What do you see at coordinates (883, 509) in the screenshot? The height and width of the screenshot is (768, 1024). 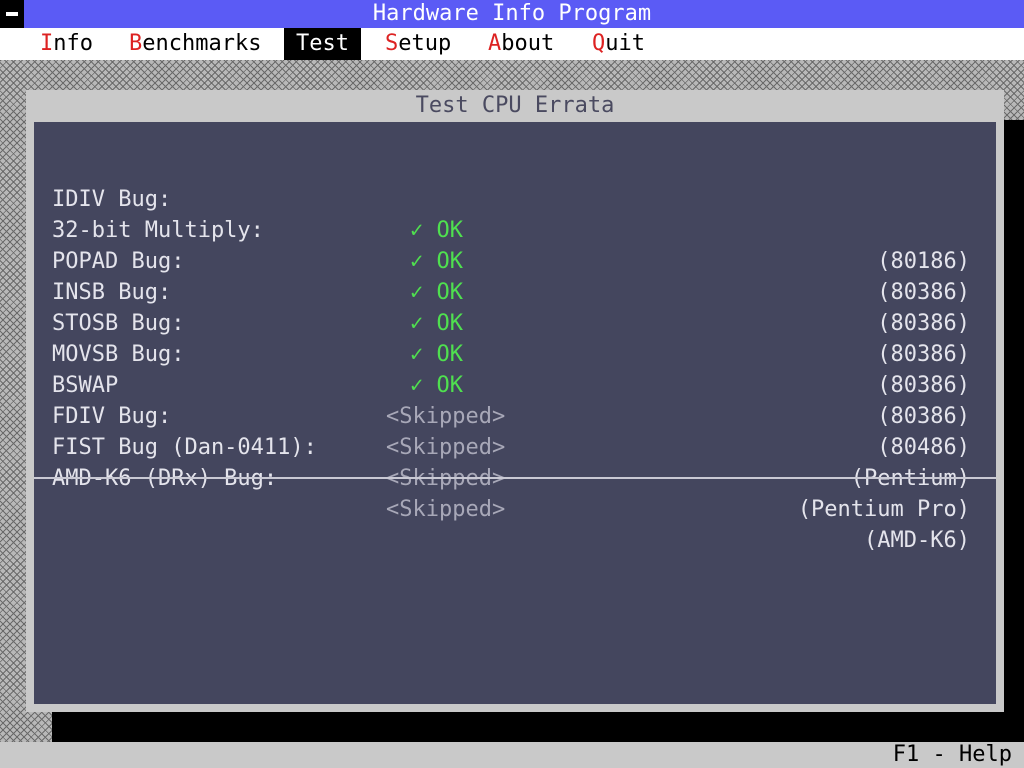 I see `test-cpu: (Pentium Pro)` at bounding box center [883, 509].